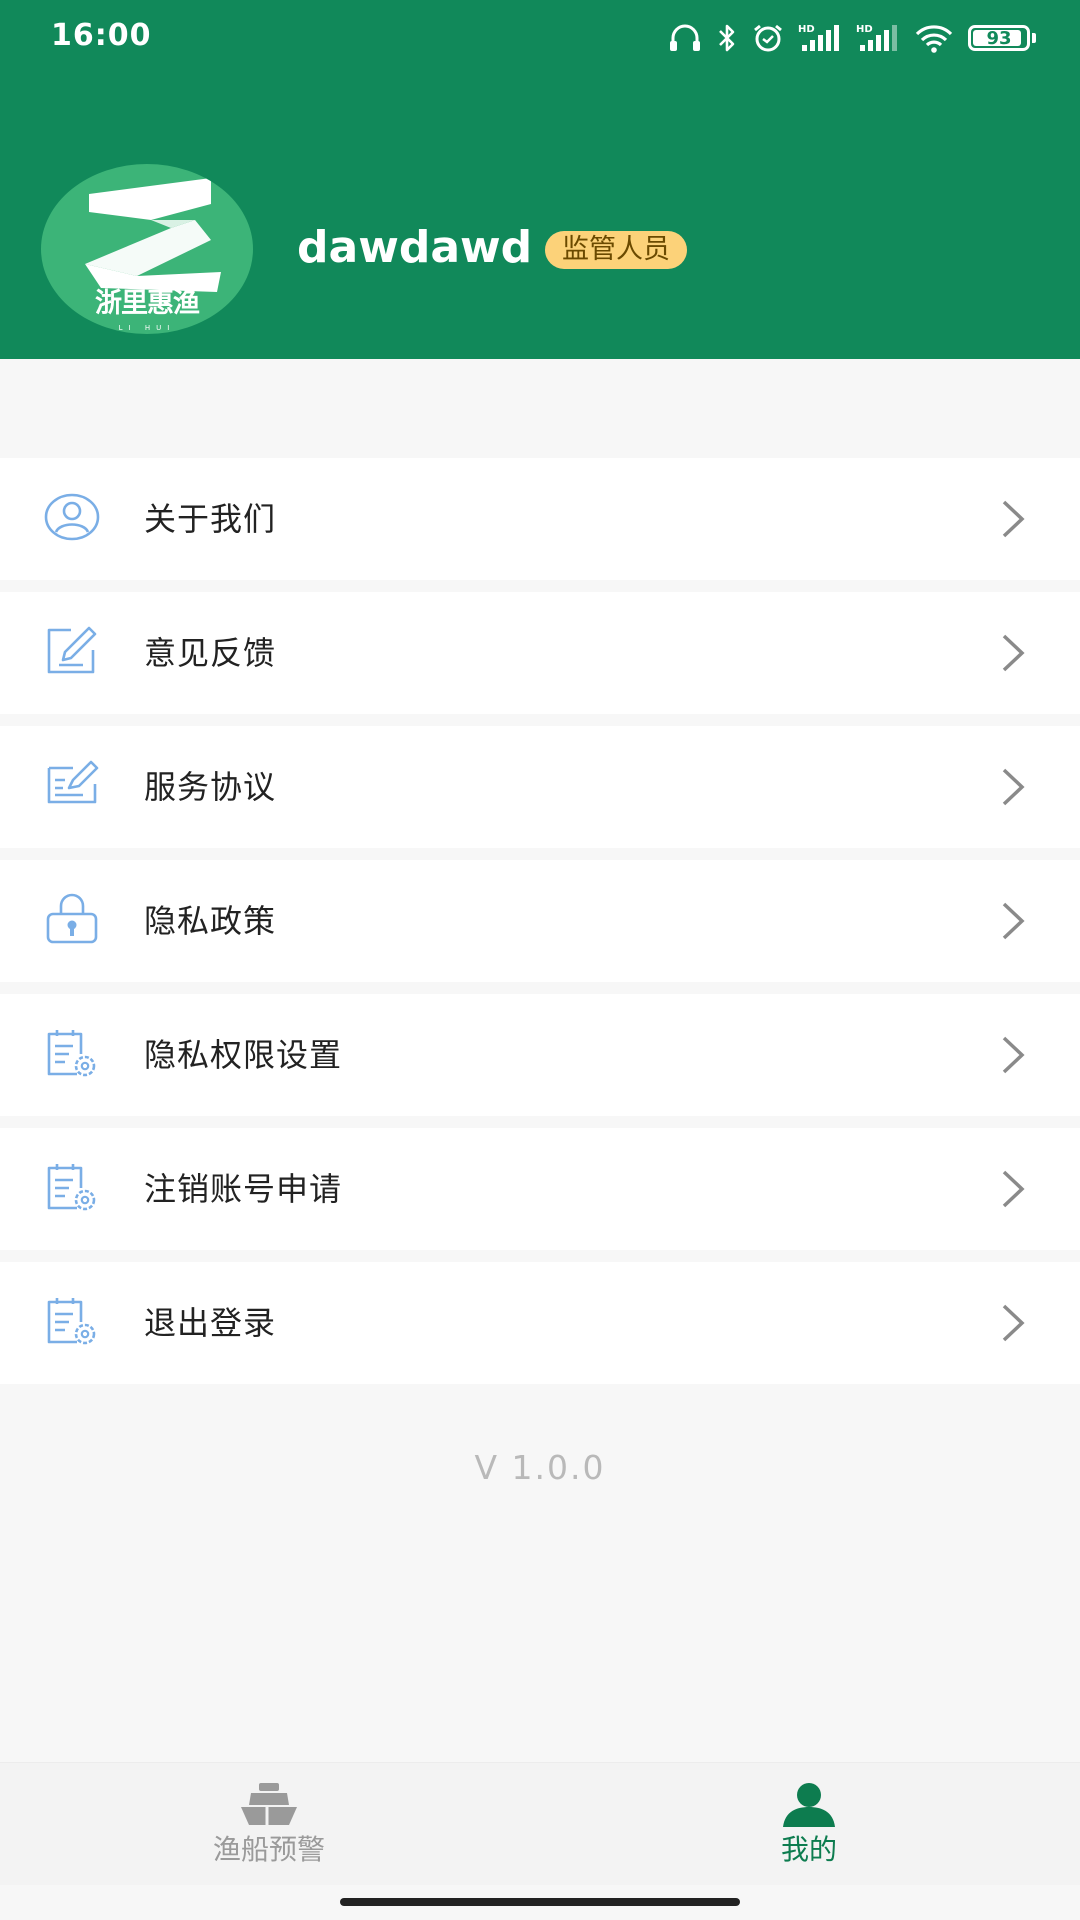 The height and width of the screenshot is (1920, 1080). I want to click on menu-item-cancel-account: 注销账号申请, so click(540, 1189).